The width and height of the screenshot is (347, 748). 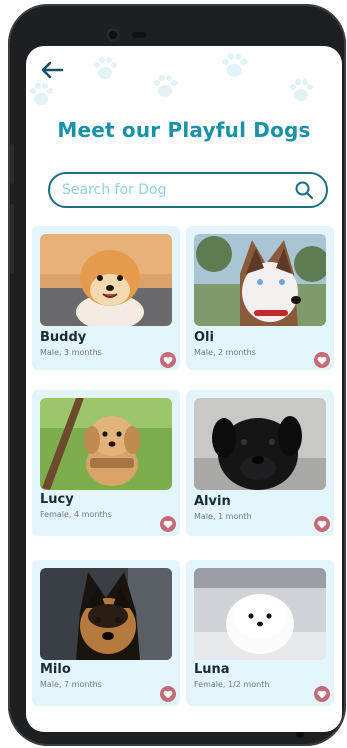 What do you see at coordinates (260, 614) in the screenshot?
I see `dog-photo-luna` at bounding box center [260, 614].